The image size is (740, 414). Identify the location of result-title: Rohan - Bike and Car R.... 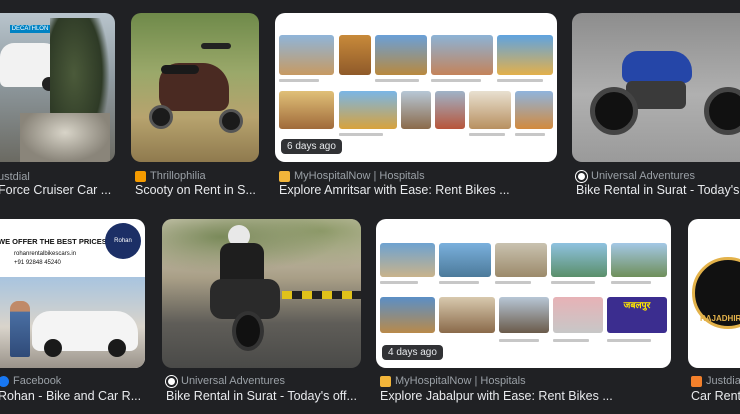
(74, 396).